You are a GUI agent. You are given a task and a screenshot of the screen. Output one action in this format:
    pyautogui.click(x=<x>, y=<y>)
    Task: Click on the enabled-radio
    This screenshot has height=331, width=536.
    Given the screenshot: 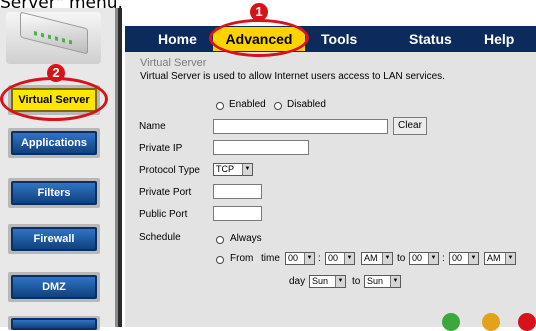 What is the action you would take?
    pyautogui.click(x=220, y=106)
    